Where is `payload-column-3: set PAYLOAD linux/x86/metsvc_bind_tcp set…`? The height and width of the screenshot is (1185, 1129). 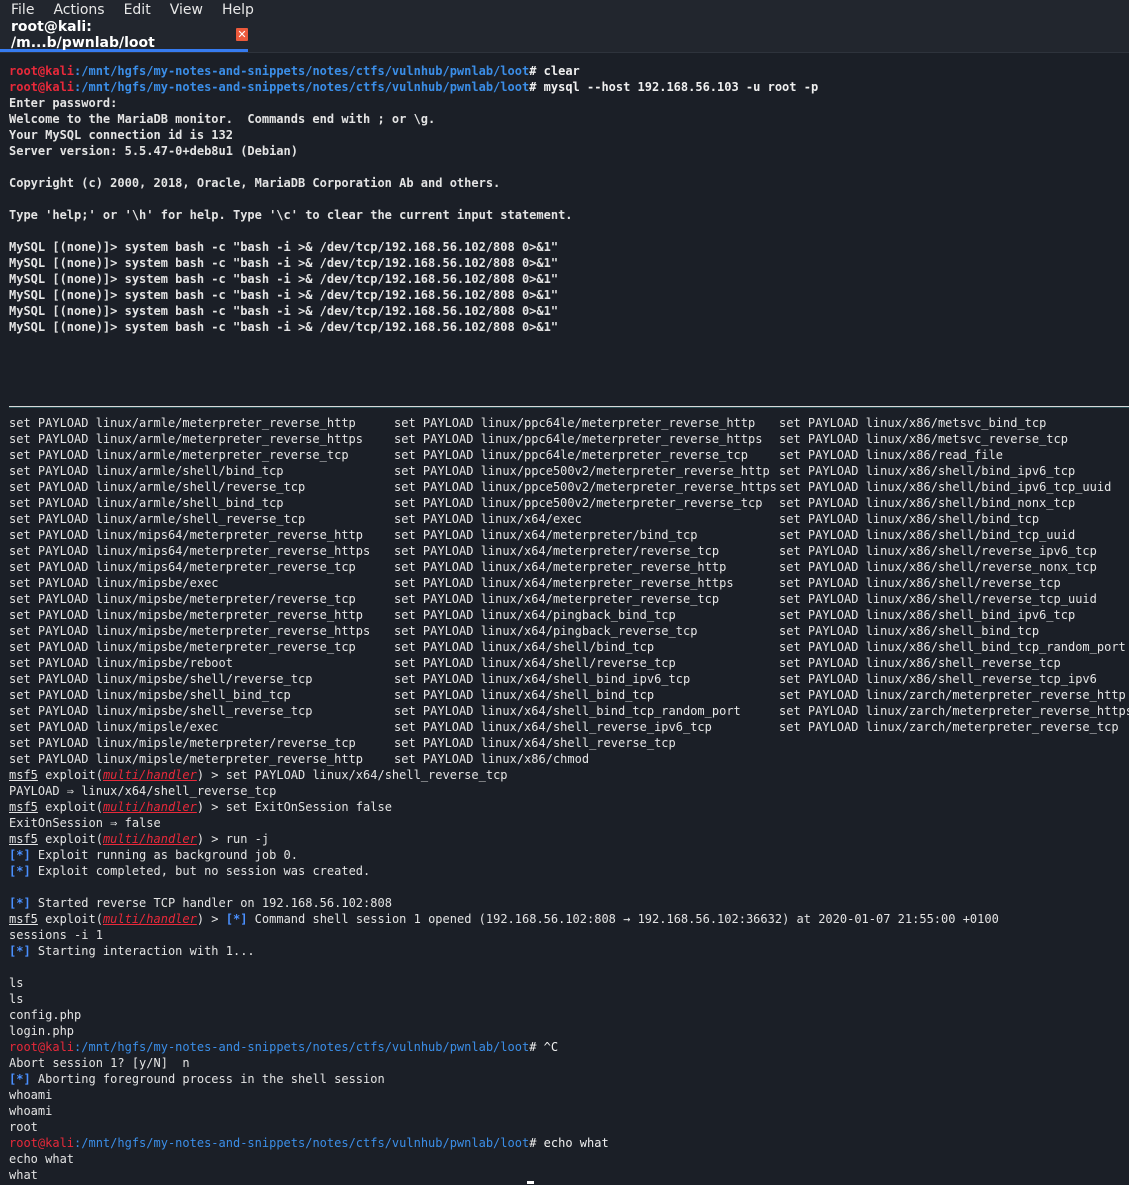 payload-column-3: set PAYLOAD linux/x86/metsvc_bind_tcp set… is located at coordinates (954, 575).